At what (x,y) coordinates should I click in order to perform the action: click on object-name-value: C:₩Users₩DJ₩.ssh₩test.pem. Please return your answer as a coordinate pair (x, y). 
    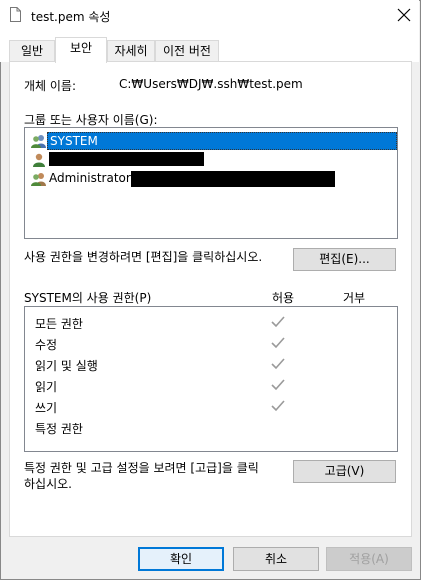
    Looking at the image, I should click on (211, 84).